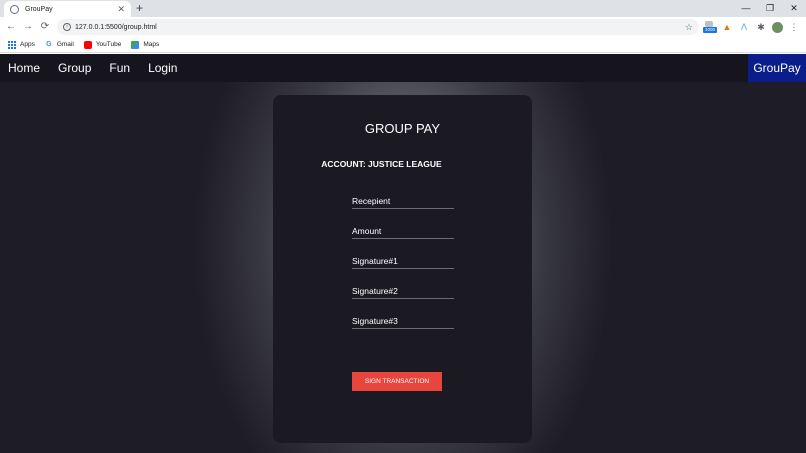 This screenshot has width=806, height=453. Describe the element at coordinates (403, 8) in the screenshot. I see `browser-tabstrip: GrouPay ✕ + — ❐ ✕` at that location.